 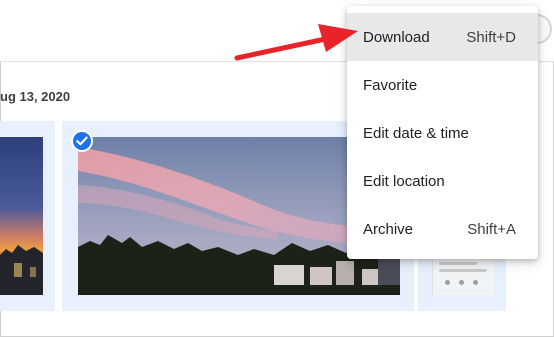 I want to click on check-circle-icon, so click(x=82, y=141).